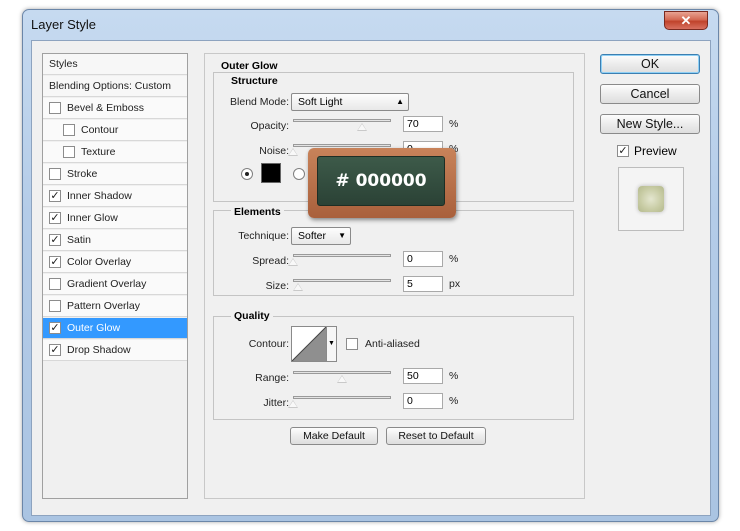  I want to click on solid-color-radio, so click(247, 174).